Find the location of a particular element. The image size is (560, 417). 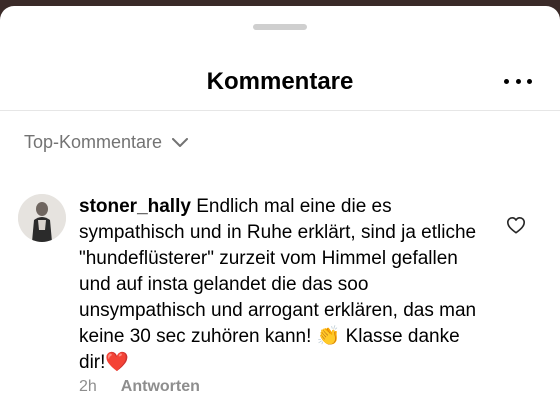

avatar is located at coordinates (42, 218).